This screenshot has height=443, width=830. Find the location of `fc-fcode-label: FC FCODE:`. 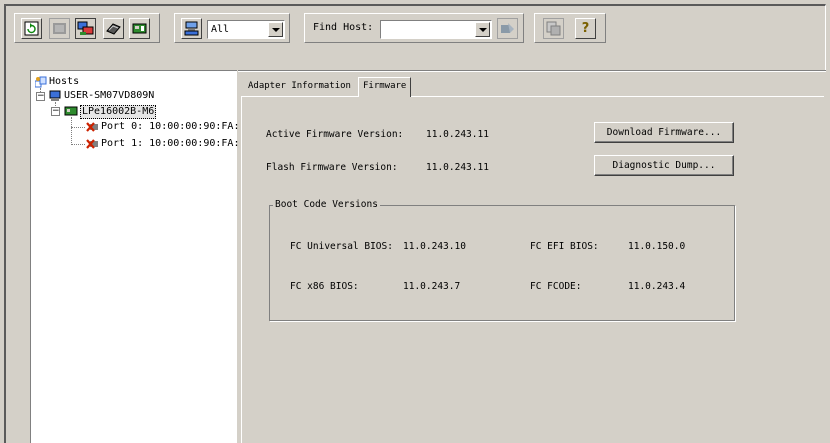

fc-fcode-label: FC FCODE: is located at coordinates (556, 286).